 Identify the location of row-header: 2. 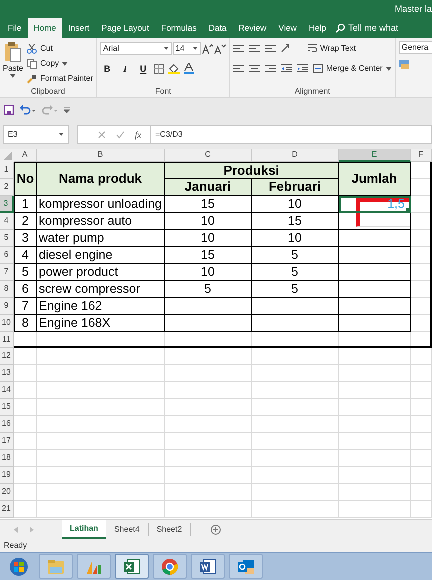
(7, 187).